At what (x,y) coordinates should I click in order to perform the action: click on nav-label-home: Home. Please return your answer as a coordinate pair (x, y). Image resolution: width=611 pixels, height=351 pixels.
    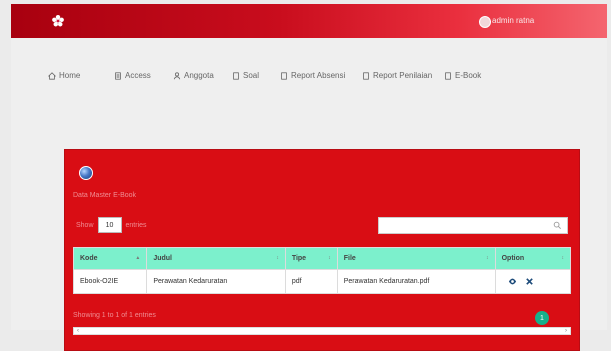
    Looking at the image, I should click on (70, 75).